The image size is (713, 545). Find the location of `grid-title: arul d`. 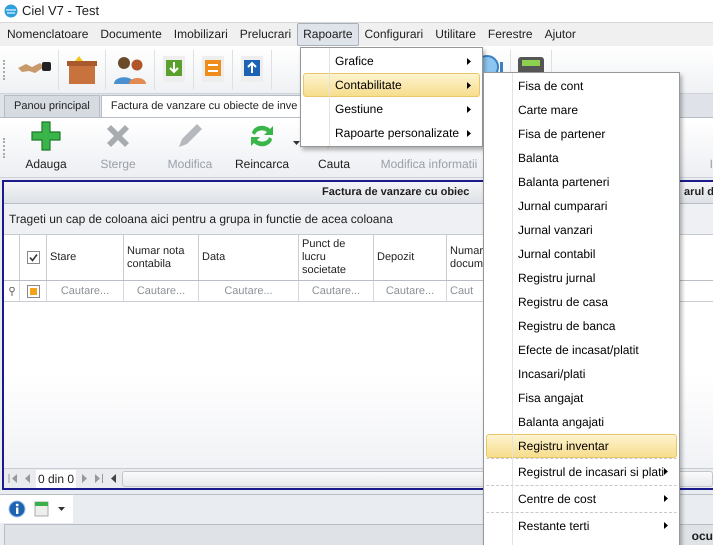

grid-title: arul d is located at coordinates (698, 192).